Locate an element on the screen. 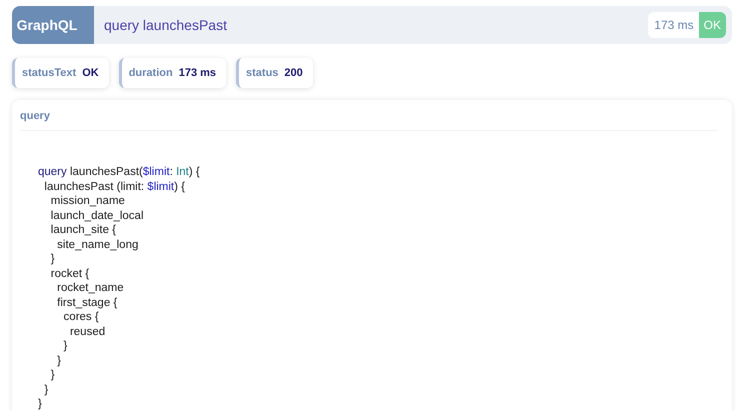 The height and width of the screenshot is (410, 750). code-line: launch_site { is located at coordinates (83, 230).